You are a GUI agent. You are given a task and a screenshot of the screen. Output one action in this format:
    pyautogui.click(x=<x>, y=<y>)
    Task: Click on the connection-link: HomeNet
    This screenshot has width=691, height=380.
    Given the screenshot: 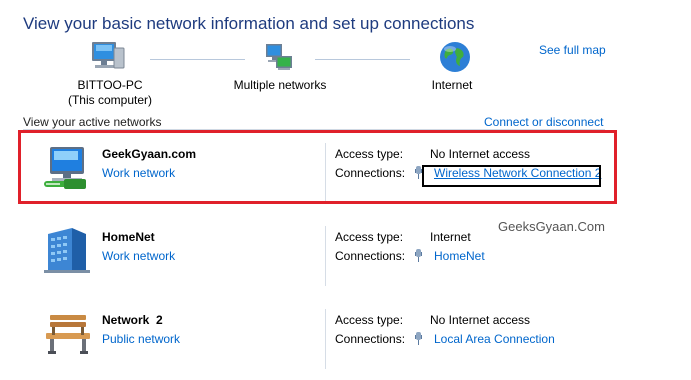 What is the action you would take?
    pyautogui.click(x=459, y=256)
    